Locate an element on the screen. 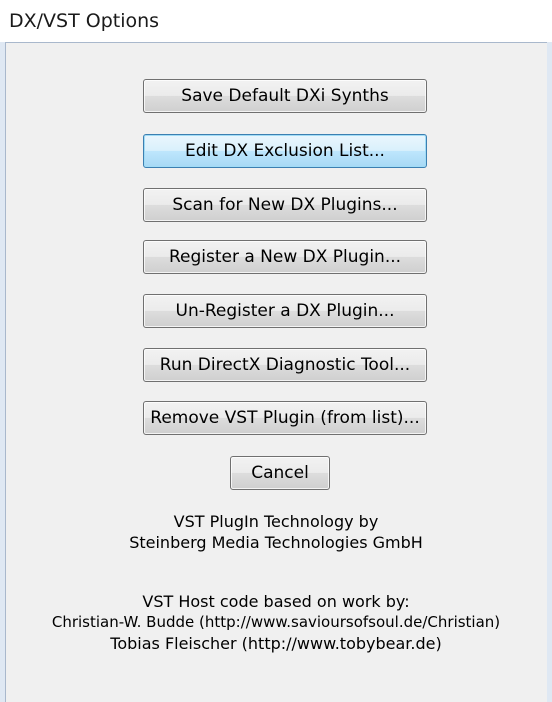 The image size is (552, 702). save-default-dxi-synths-button: Save Default DXi Synths is located at coordinates (285, 96).